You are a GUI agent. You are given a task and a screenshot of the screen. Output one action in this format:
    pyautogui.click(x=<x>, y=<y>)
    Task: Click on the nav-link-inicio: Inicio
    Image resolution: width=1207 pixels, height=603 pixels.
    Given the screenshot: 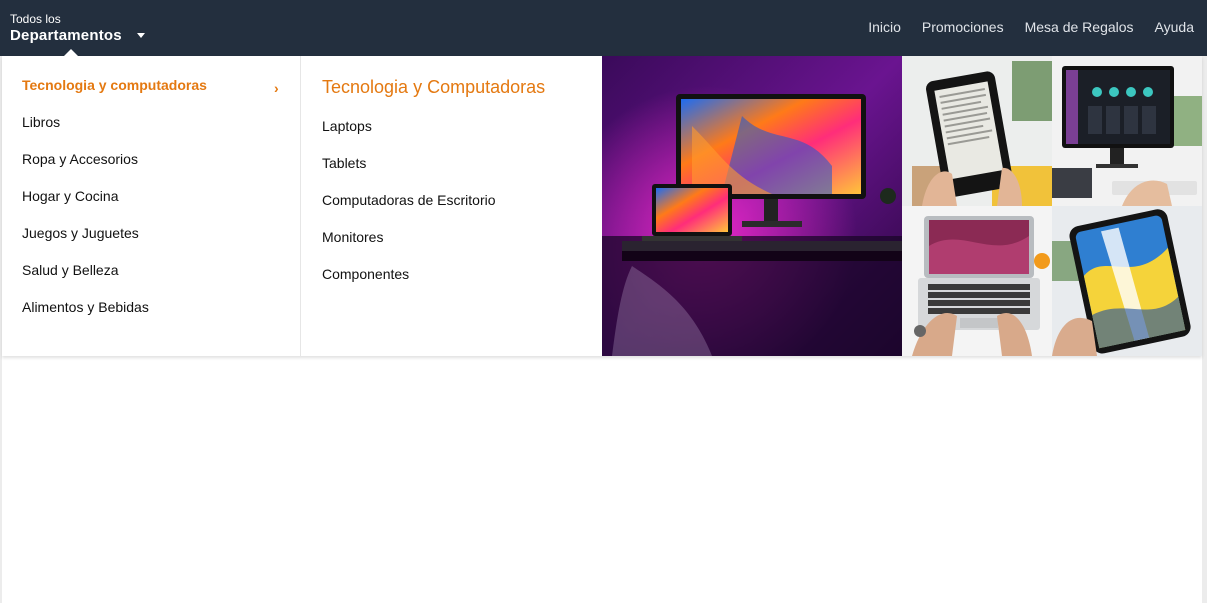 What is the action you would take?
    pyautogui.click(x=884, y=27)
    